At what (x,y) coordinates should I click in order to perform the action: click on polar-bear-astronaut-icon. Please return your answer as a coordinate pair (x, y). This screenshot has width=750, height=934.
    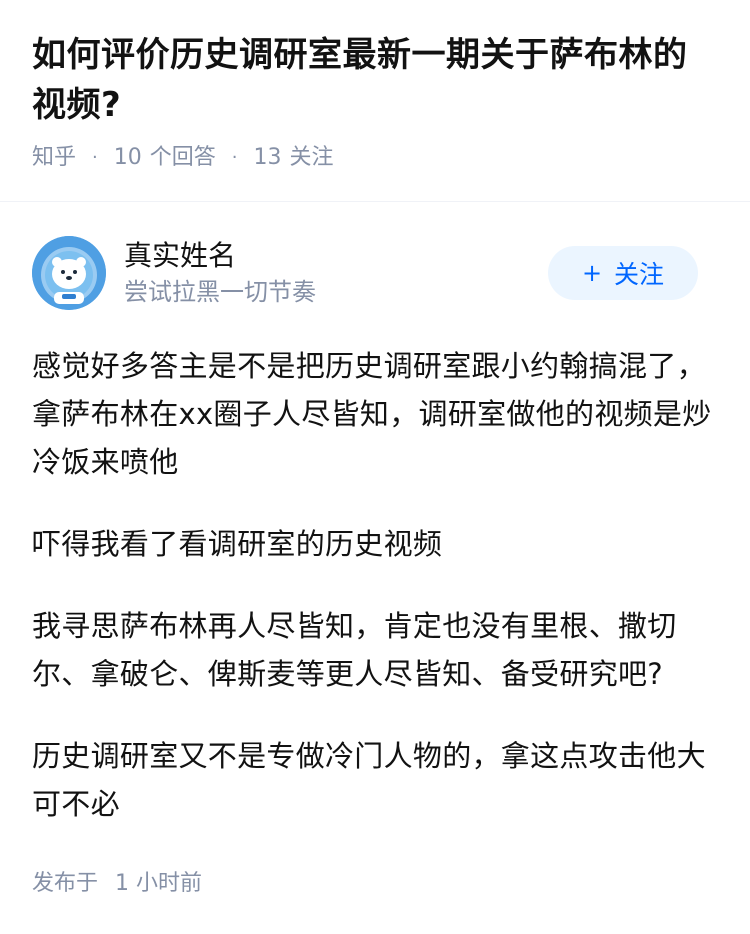
    Looking at the image, I should click on (69, 273).